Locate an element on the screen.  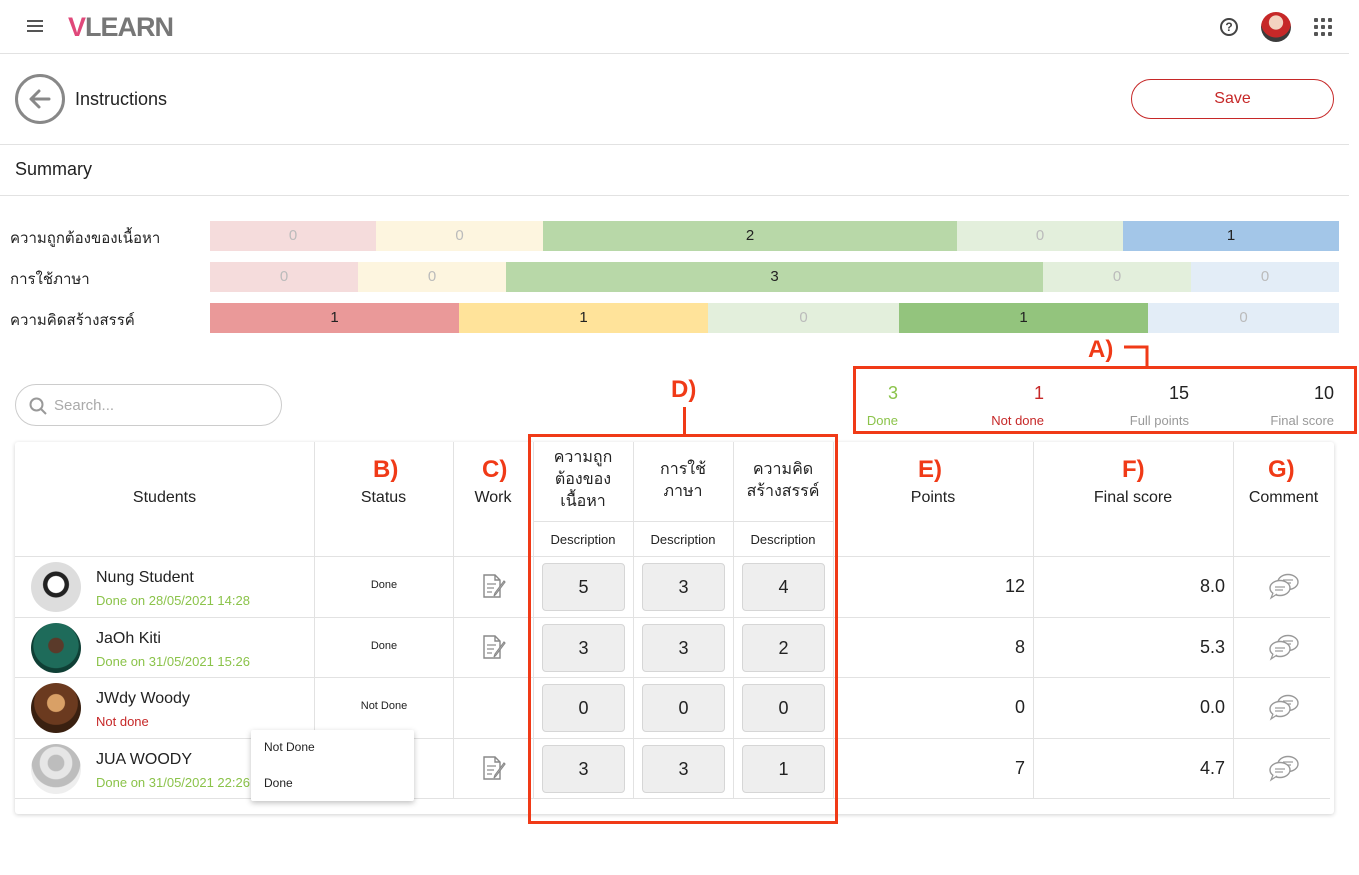
page-title: Instructions is located at coordinates (121, 99).